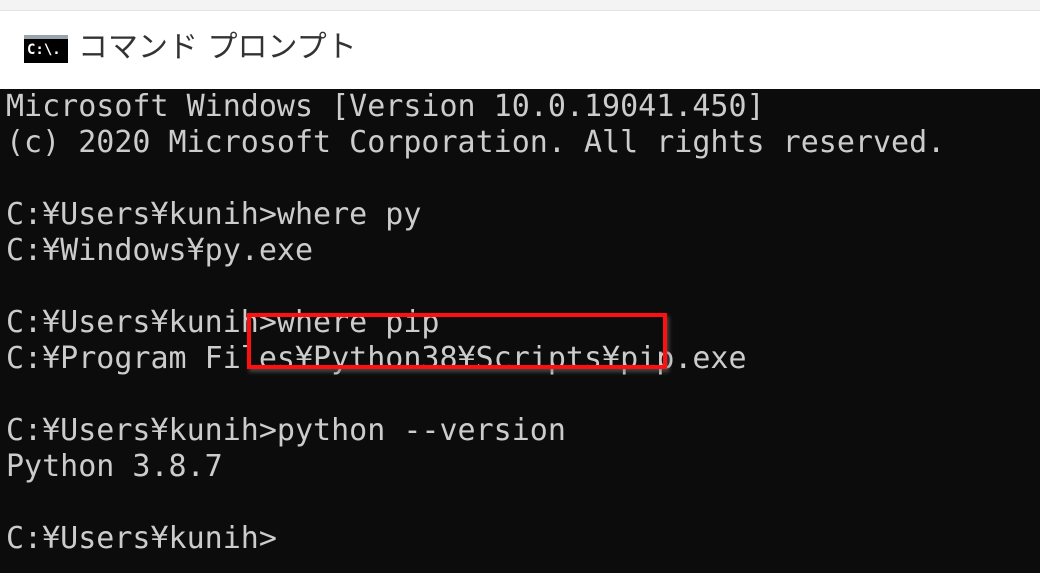  What do you see at coordinates (141, 539) in the screenshot?
I see `console-line-prompt: C:¥Users¥kunih>` at bounding box center [141, 539].